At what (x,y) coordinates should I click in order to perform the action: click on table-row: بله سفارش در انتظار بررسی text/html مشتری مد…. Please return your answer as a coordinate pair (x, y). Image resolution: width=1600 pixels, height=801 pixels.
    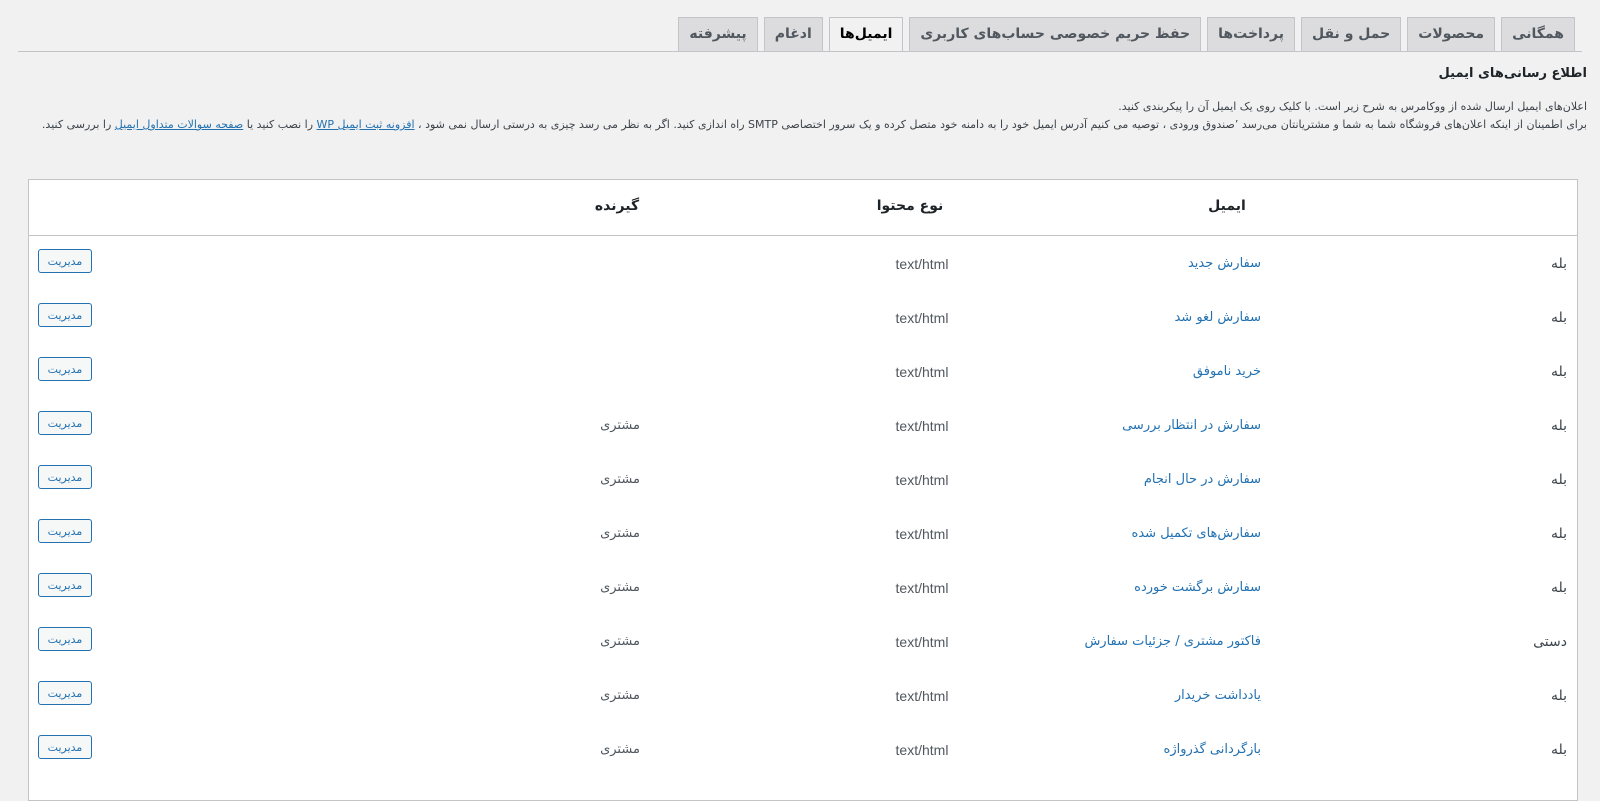
    Looking at the image, I should click on (803, 425).